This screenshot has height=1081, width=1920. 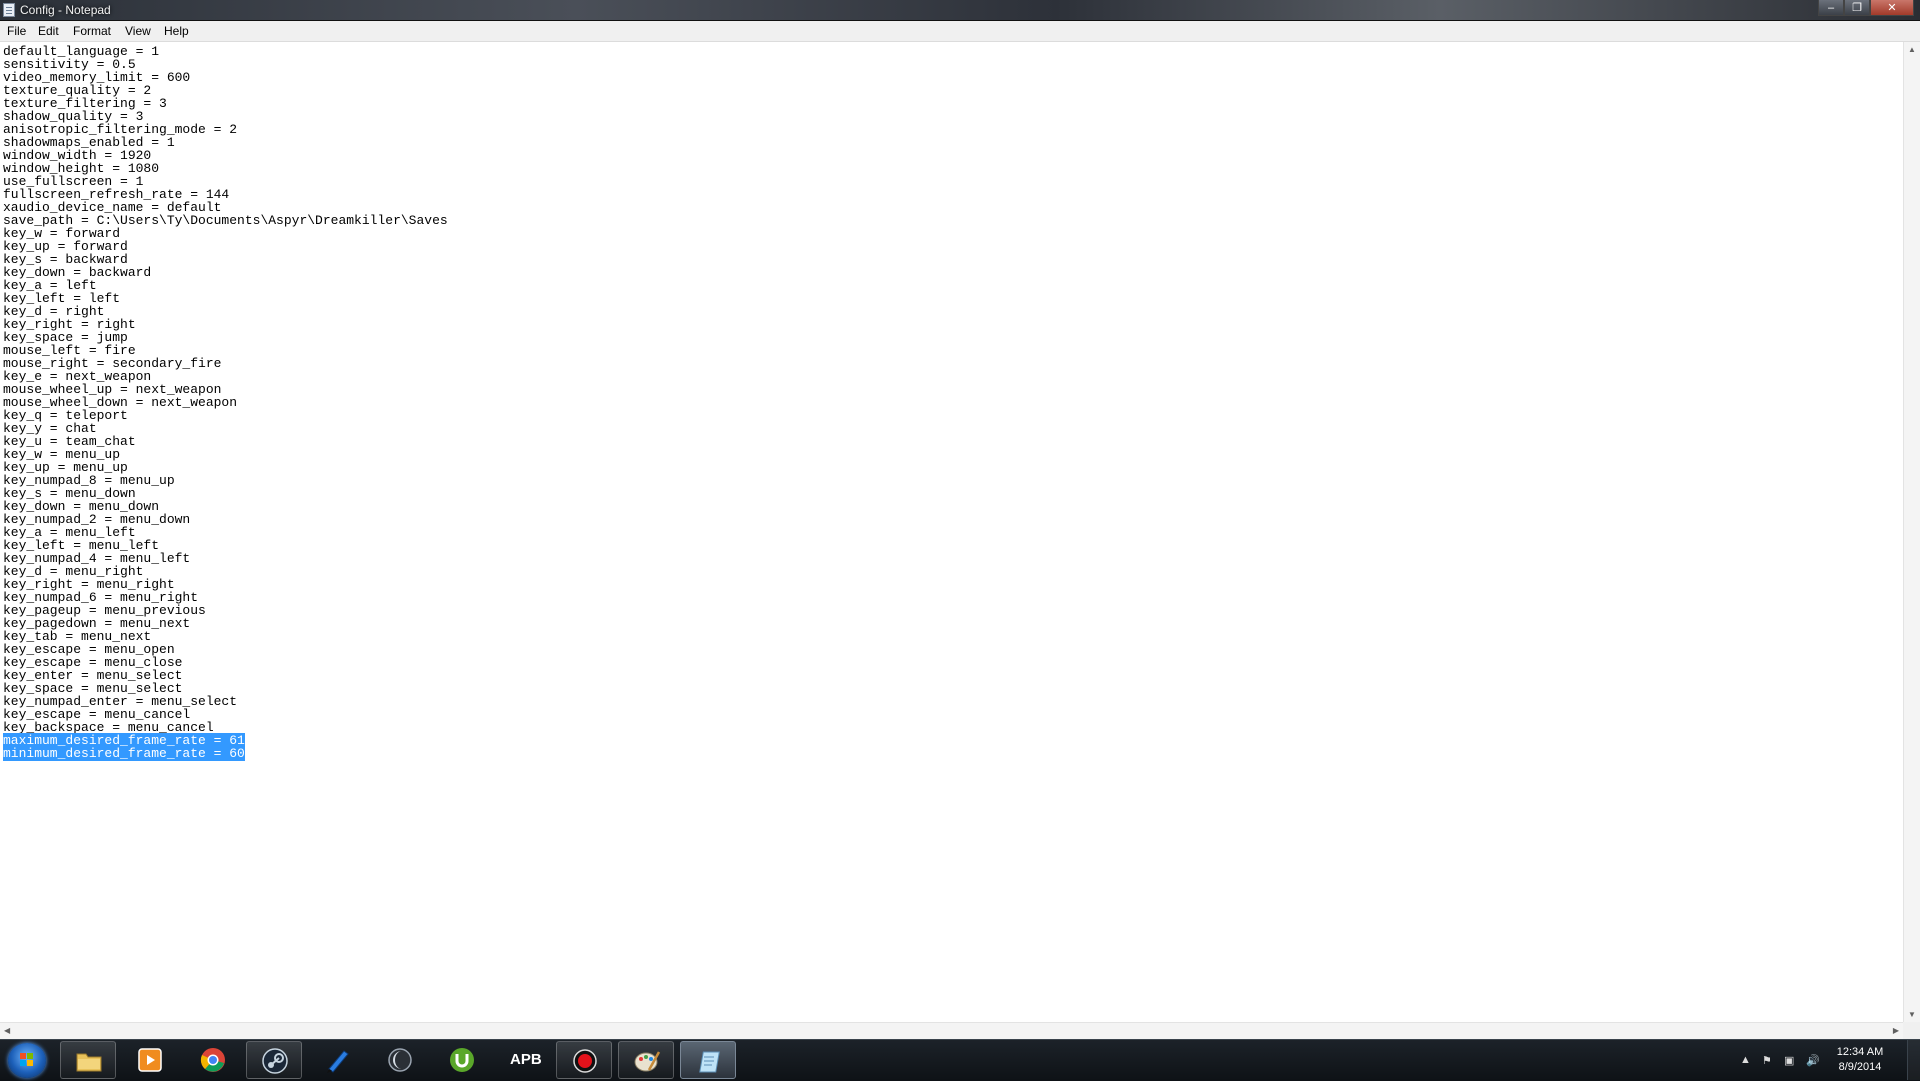 I want to click on taskbar-apb: APB, so click(x=524, y=1060).